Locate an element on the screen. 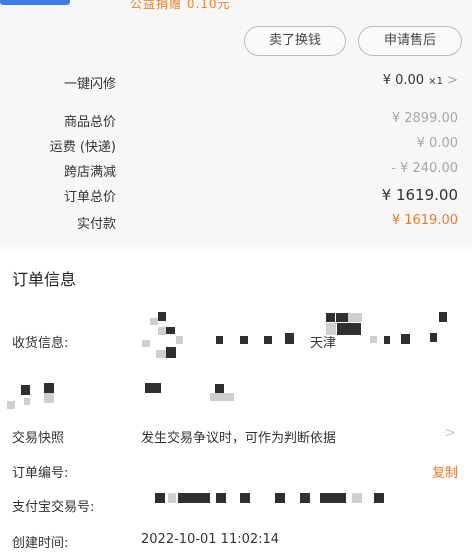 This screenshot has height=560, width=472. created-time-label: 创建时间: is located at coordinates (40, 543).